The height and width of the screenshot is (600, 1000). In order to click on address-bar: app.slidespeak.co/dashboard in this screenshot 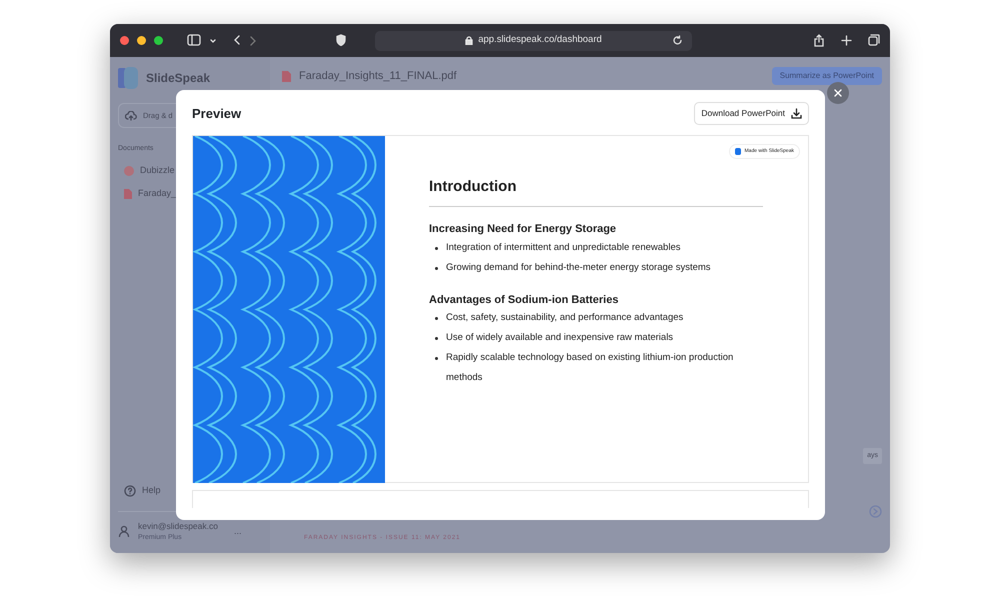, I will do `click(533, 40)`.